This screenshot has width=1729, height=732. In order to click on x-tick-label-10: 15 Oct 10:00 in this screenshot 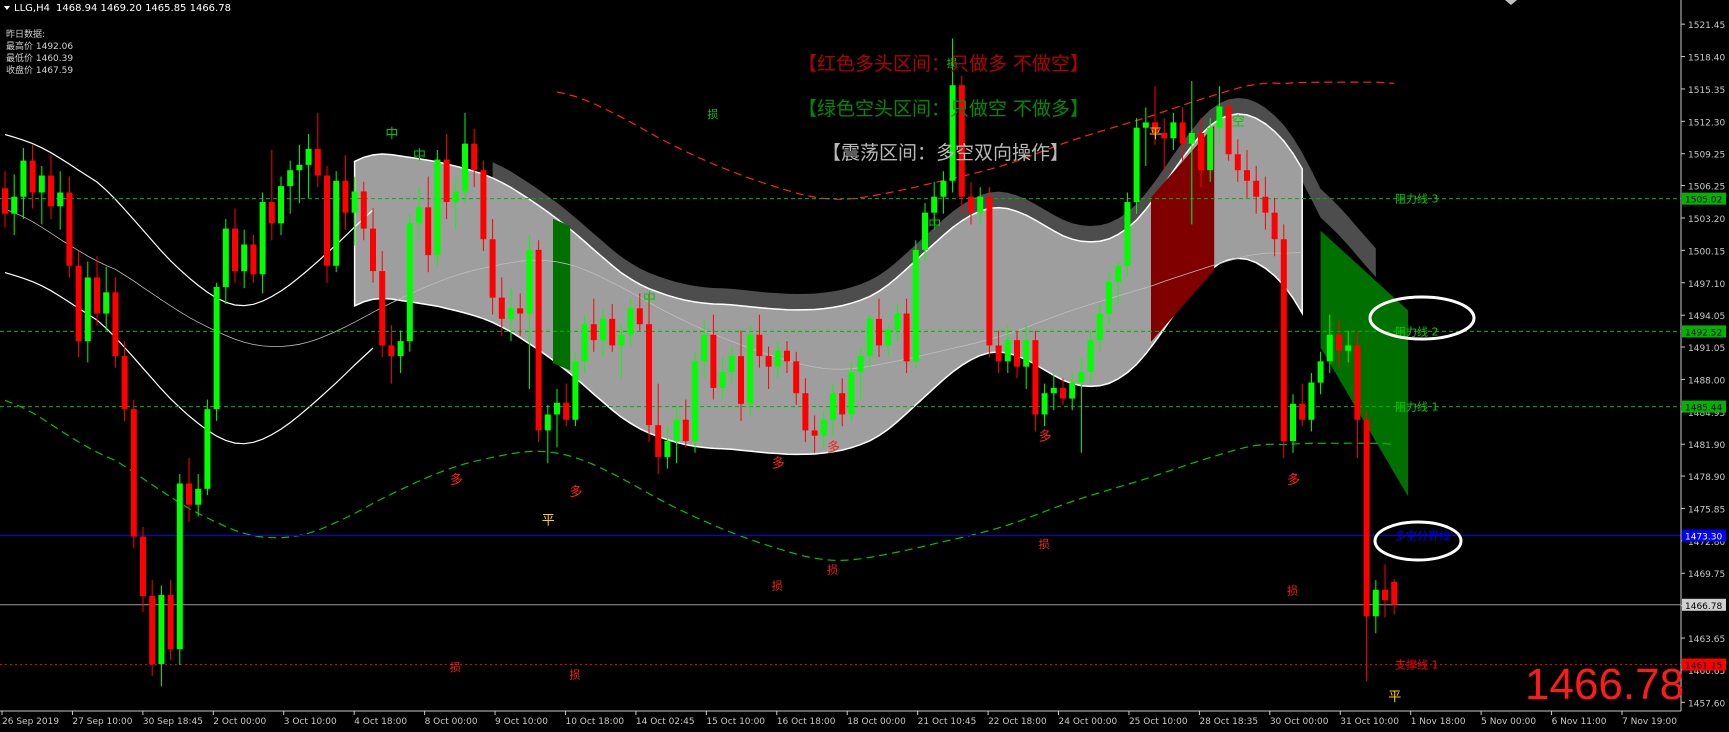, I will do `click(735, 722)`.